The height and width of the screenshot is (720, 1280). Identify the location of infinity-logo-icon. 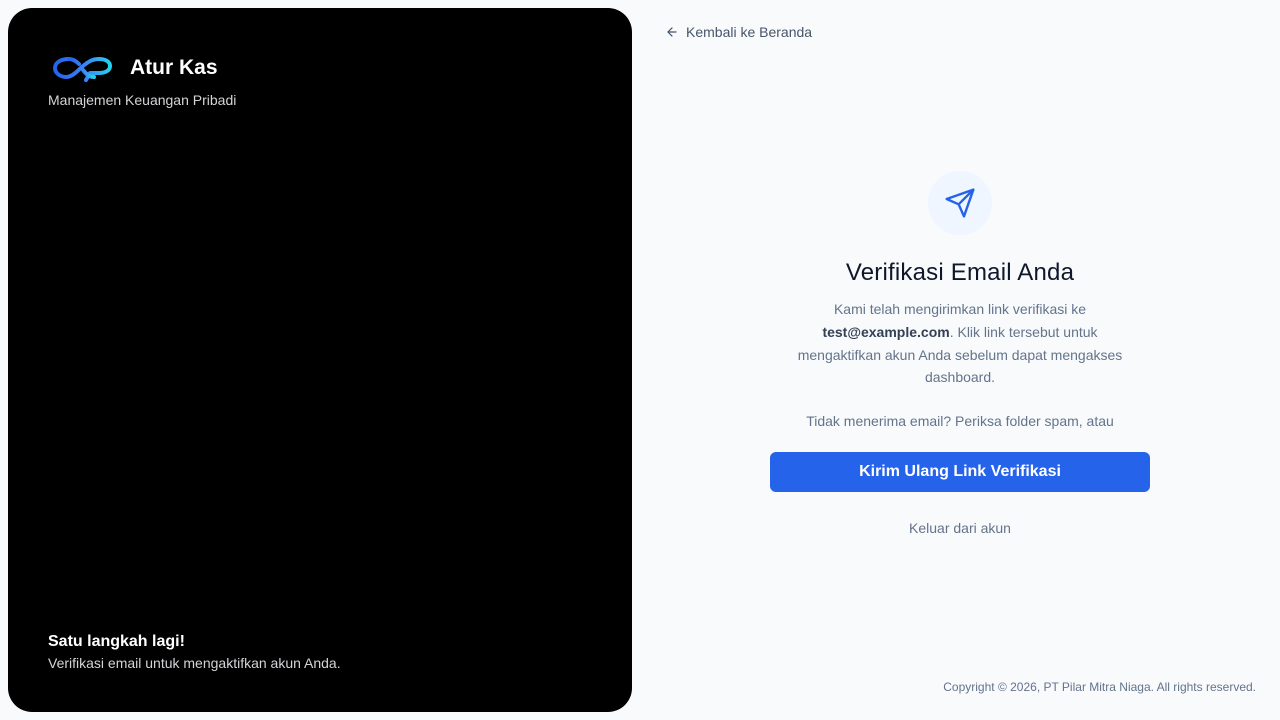
(82, 69).